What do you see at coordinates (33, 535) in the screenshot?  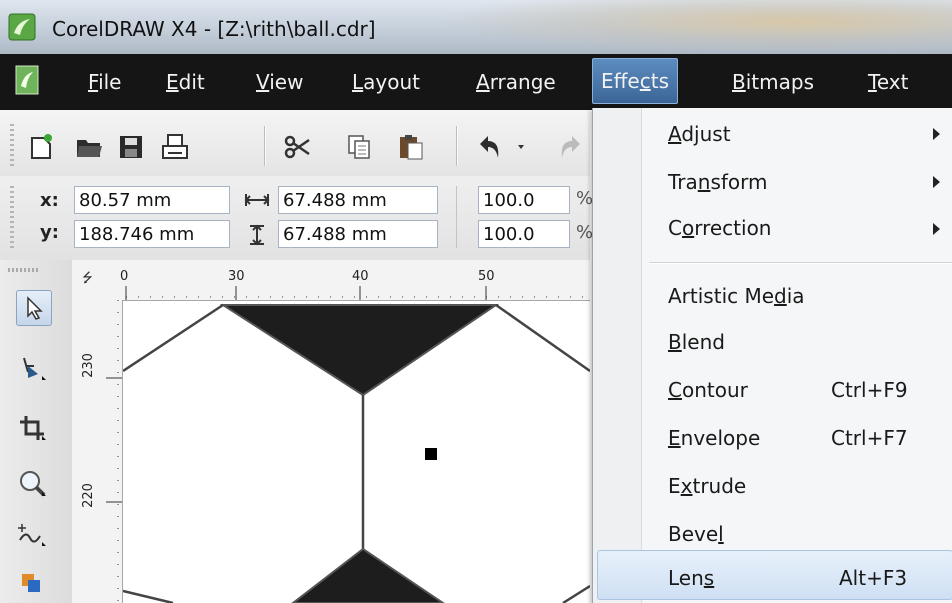 I see `freehand-tool-icon` at bounding box center [33, 535].